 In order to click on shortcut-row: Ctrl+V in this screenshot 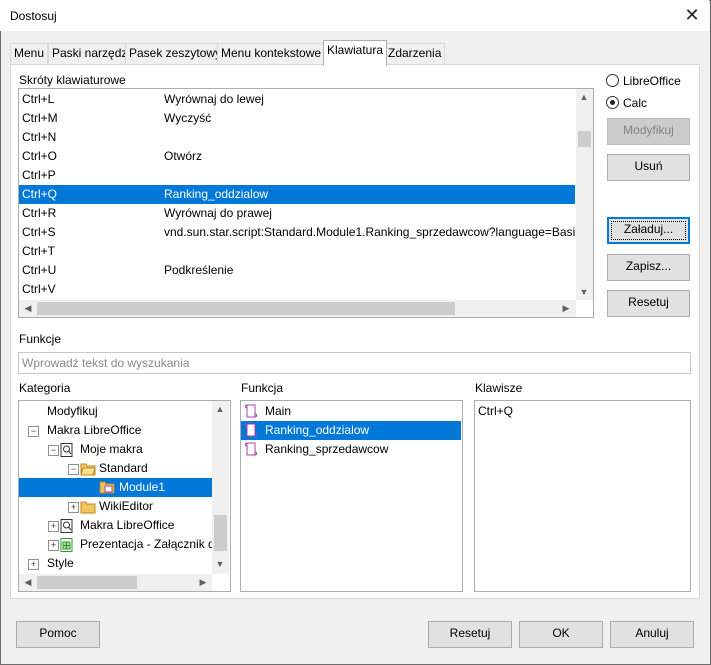, I will do `click(297, 289)`.